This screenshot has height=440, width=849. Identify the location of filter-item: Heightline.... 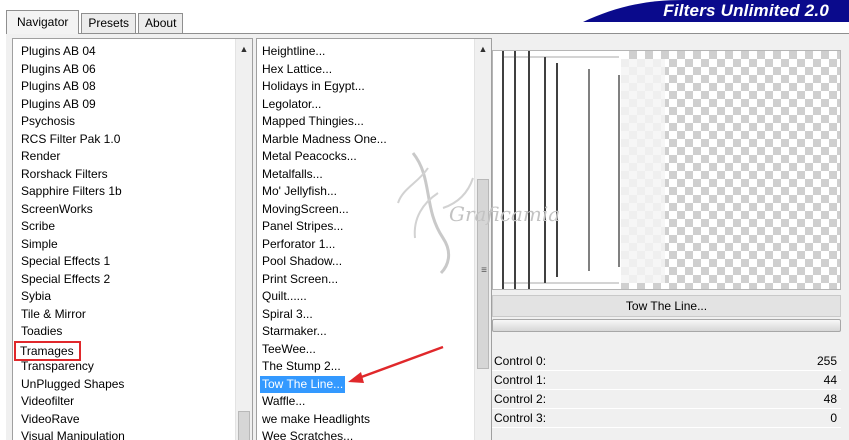
(365, 52).